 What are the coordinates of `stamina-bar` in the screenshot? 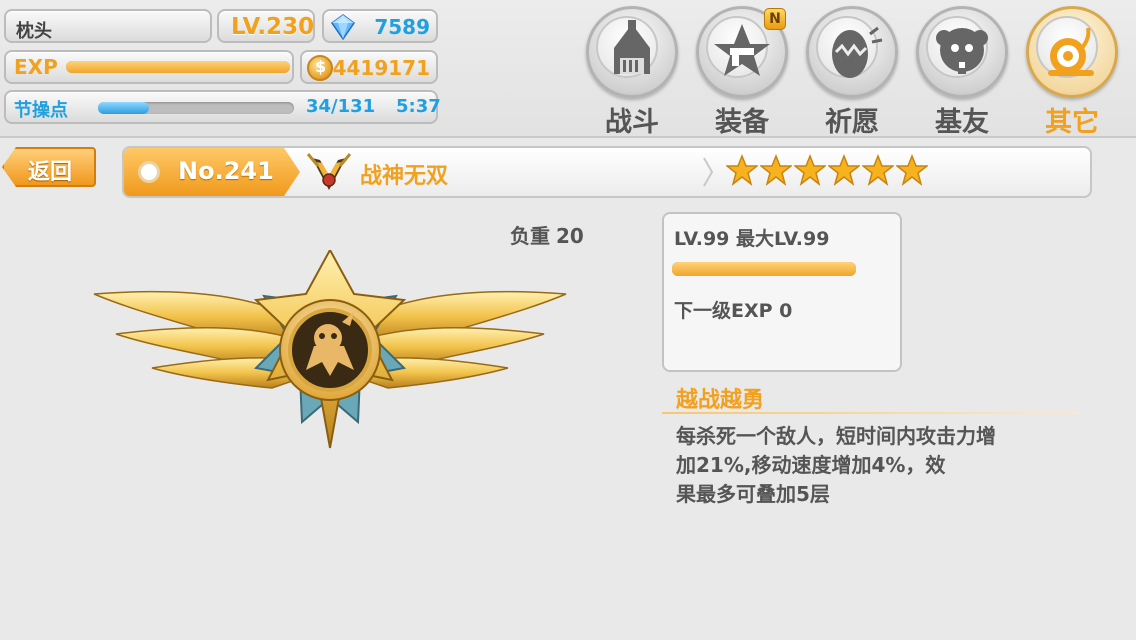 It's located at (196, 108).